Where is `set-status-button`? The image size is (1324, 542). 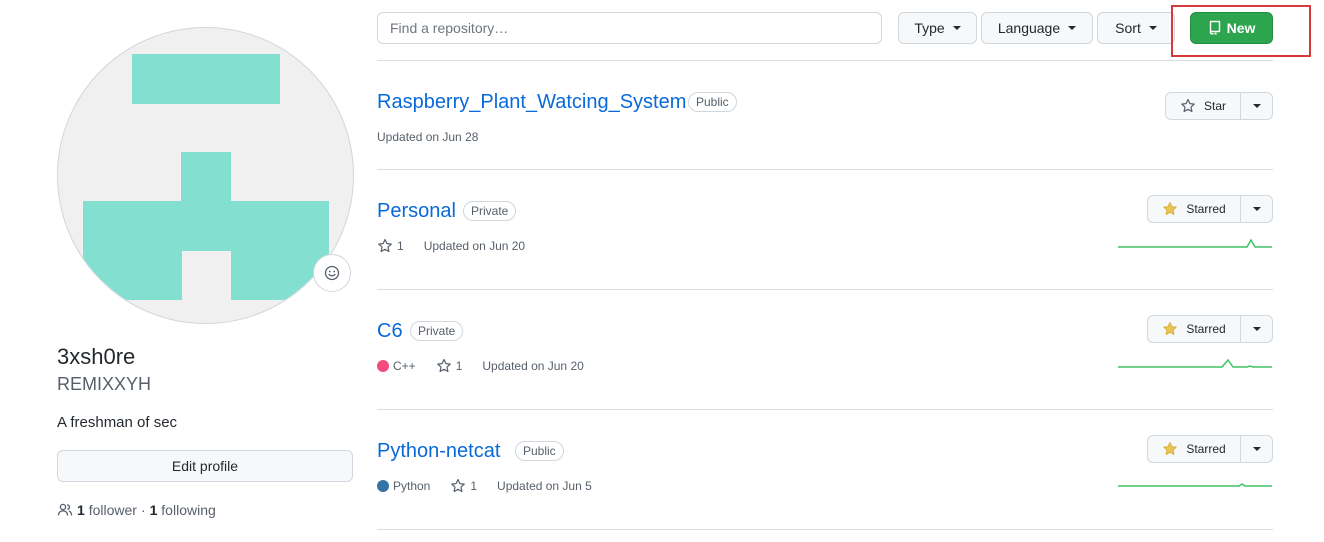 set-status-button is located at coordinates (332, 273).